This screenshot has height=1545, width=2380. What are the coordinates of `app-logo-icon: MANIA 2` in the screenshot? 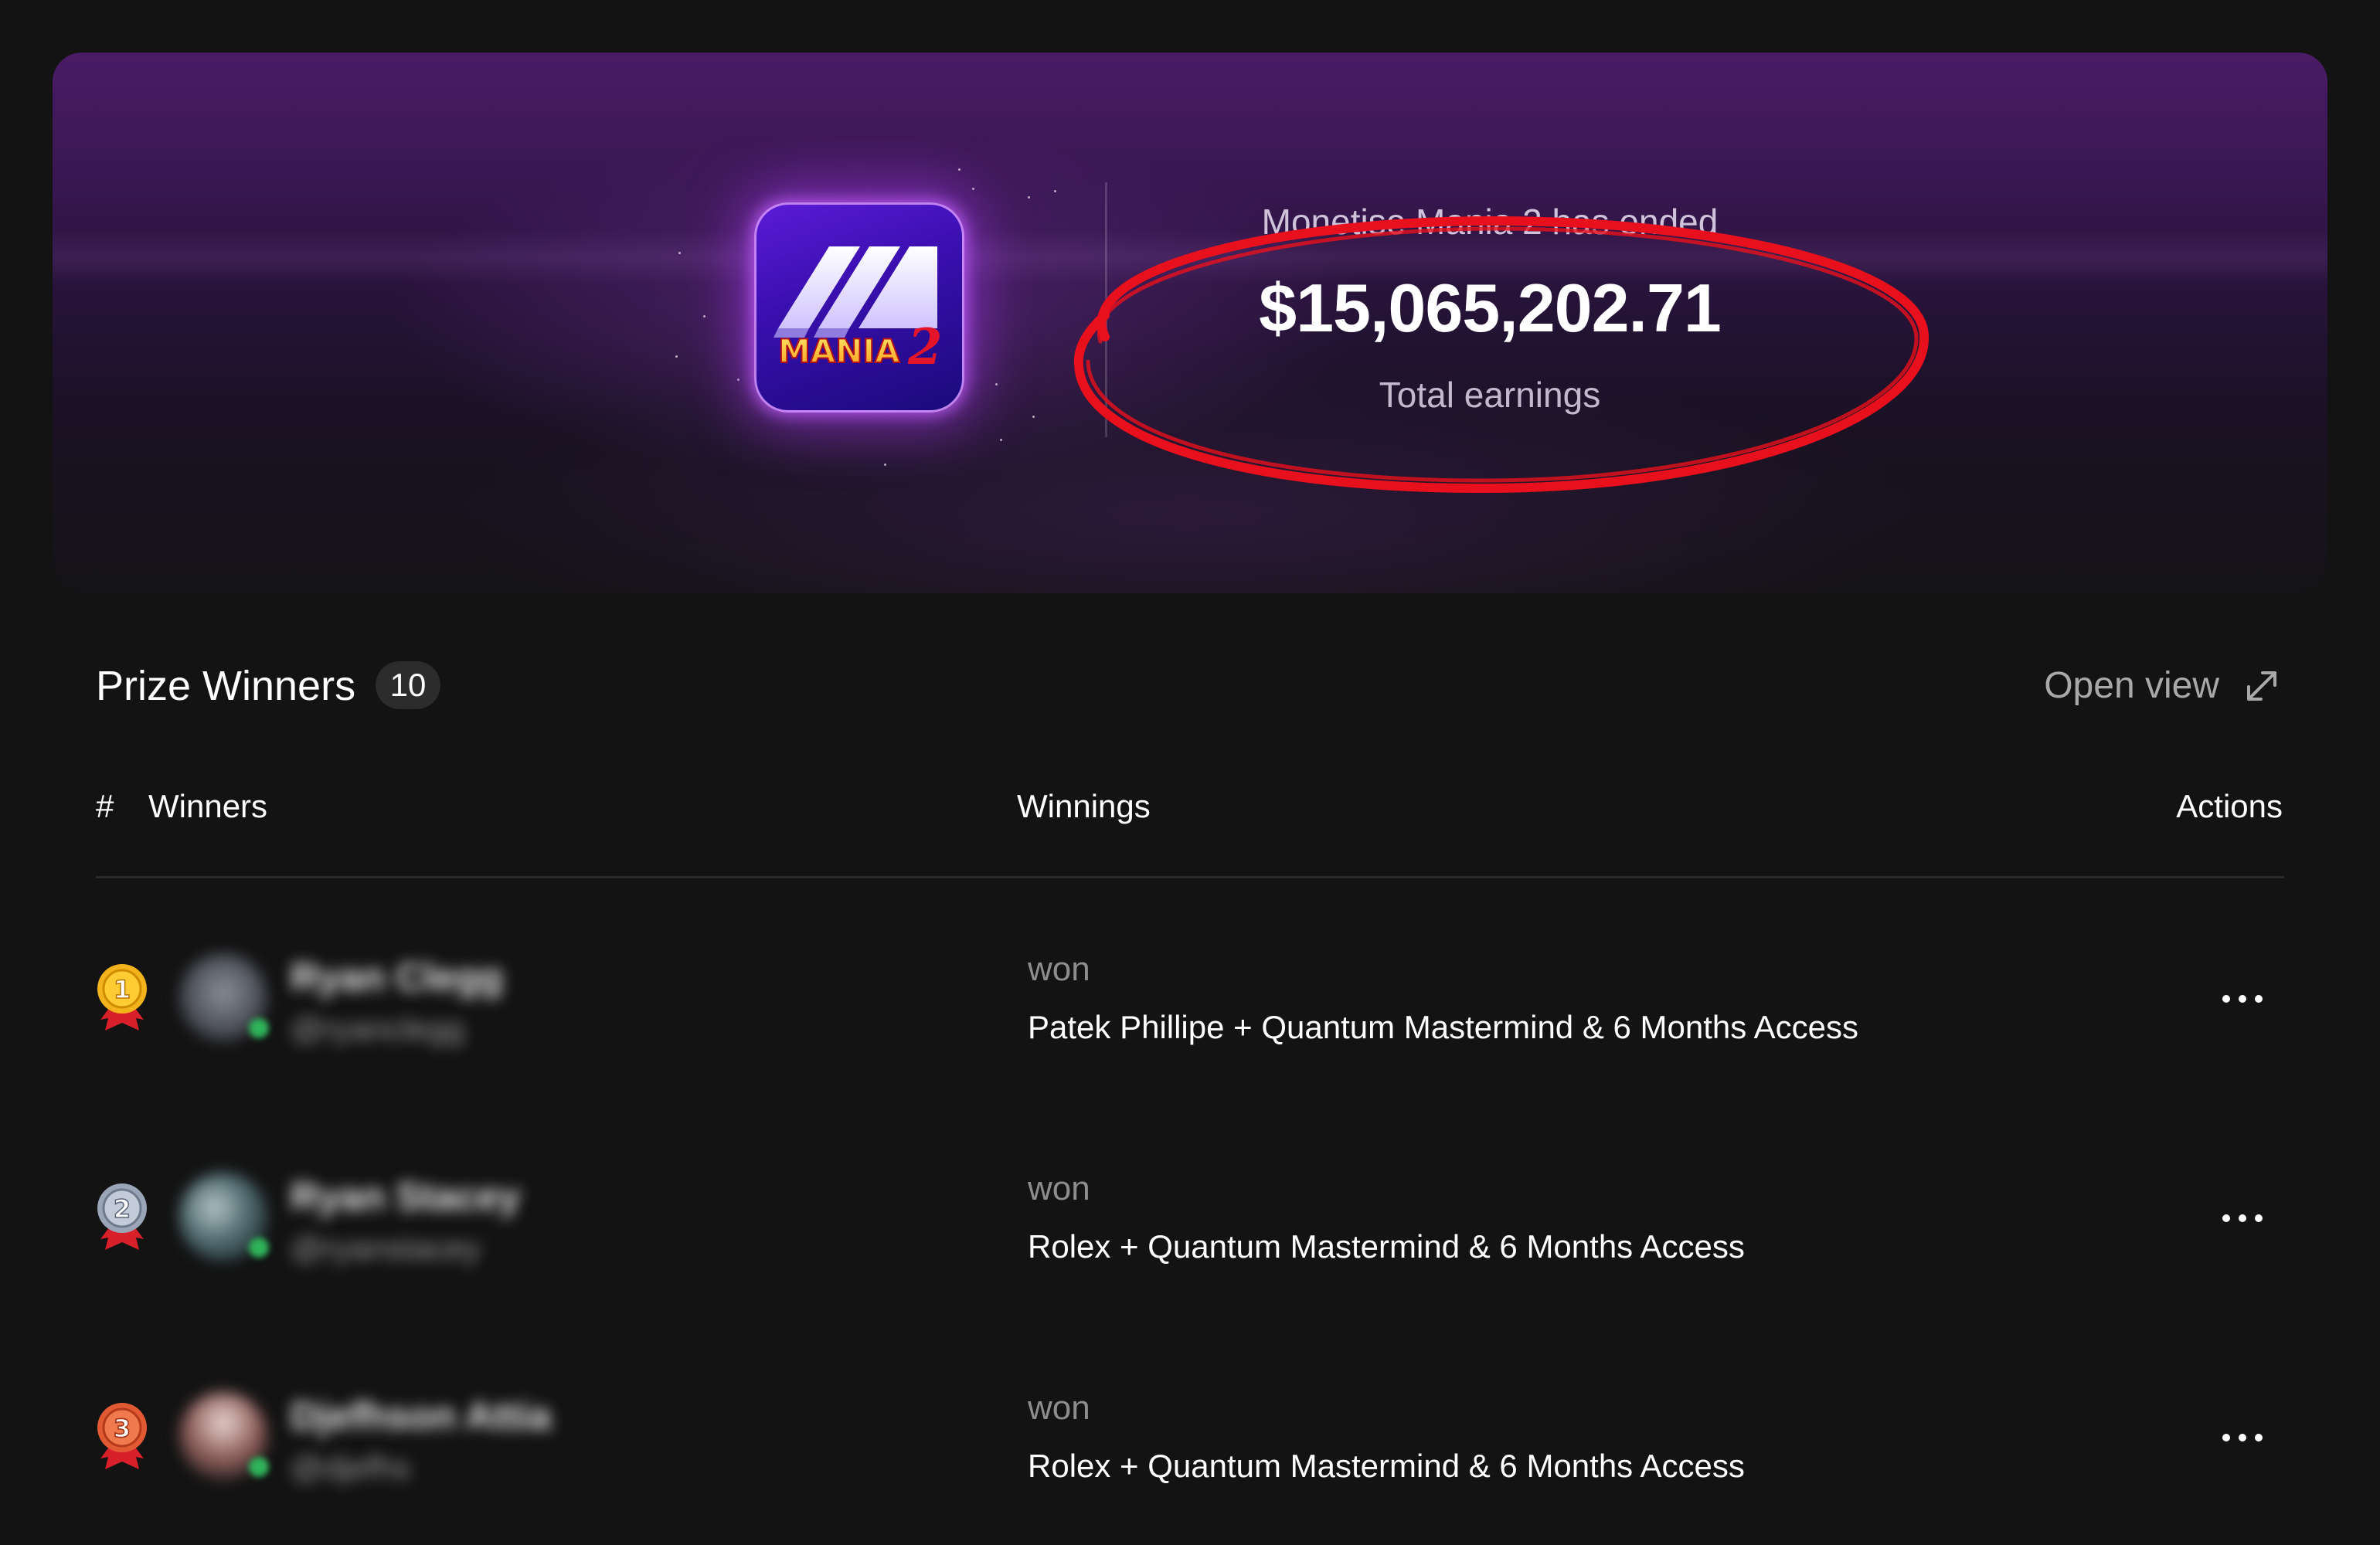 It's located at (859, 307).